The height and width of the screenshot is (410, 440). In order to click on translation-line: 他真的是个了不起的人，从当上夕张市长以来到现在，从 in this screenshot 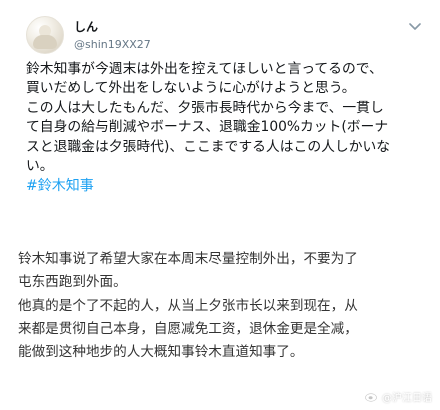, I will do `click(188, 305)`.